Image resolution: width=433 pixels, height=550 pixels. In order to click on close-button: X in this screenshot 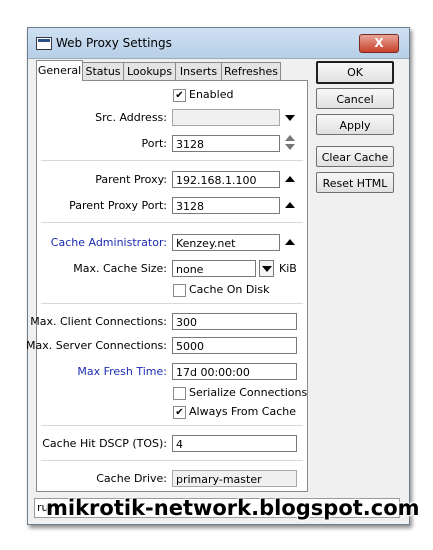, I will do `click(379, 43)`.